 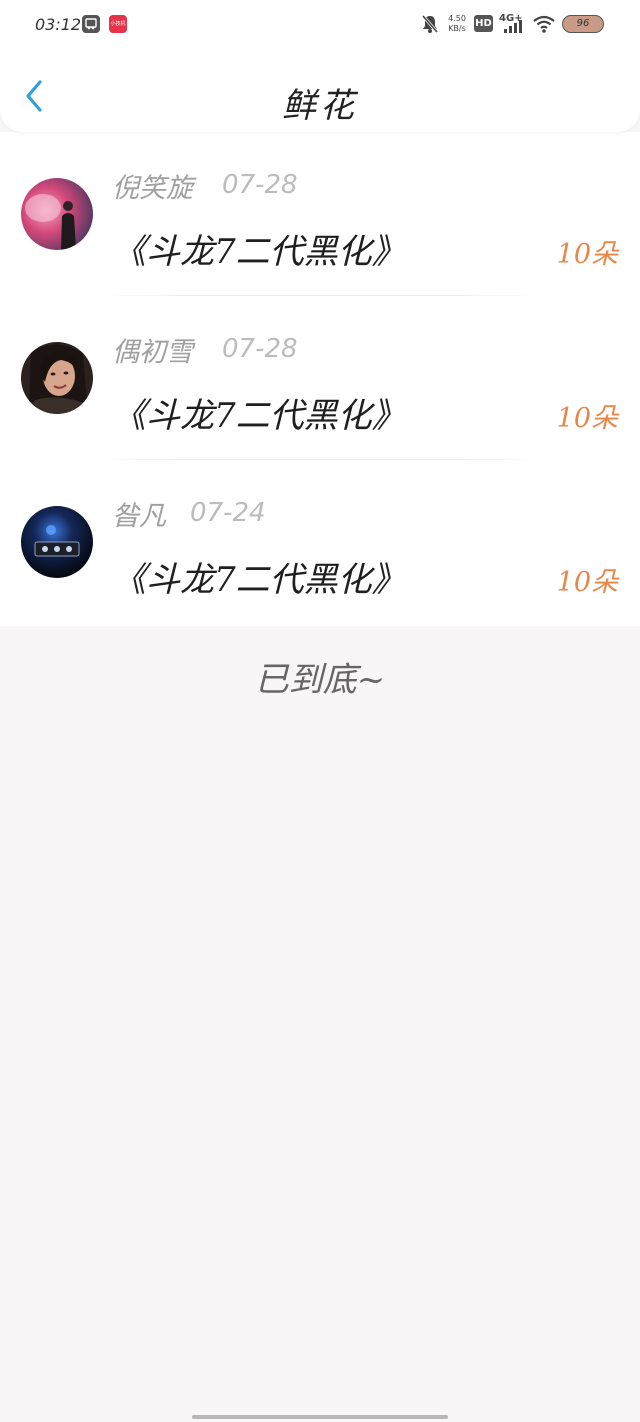 I want to click on list-item: 偶初雪 07-28 《斗龙7二代黑化》 10朵, so click(x=320, y=378).